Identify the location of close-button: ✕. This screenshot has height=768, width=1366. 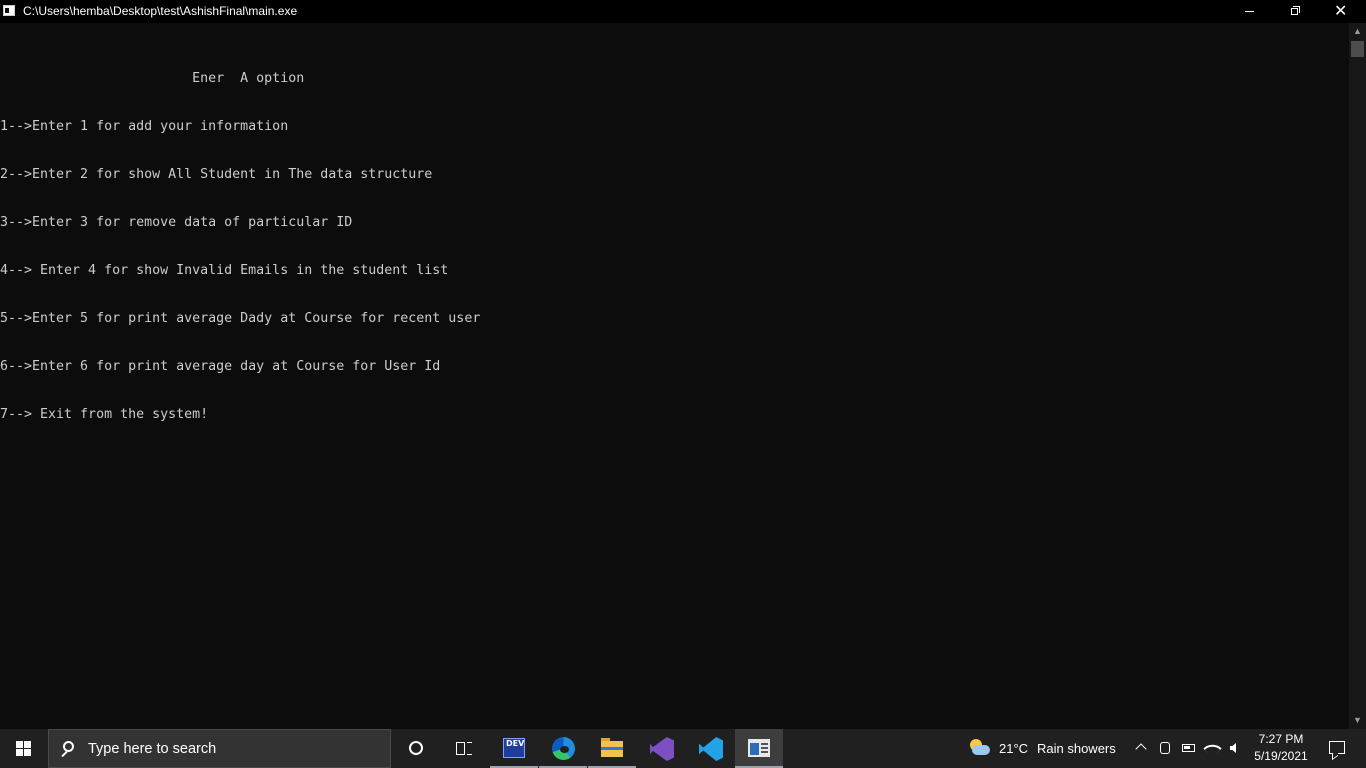
(1341, 11).